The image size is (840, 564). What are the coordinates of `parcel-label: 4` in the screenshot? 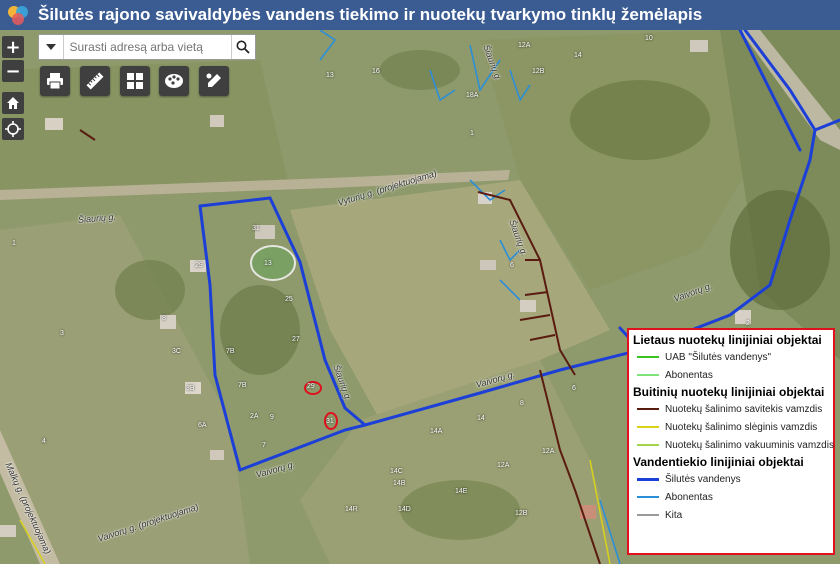 It's located at (44, 441).